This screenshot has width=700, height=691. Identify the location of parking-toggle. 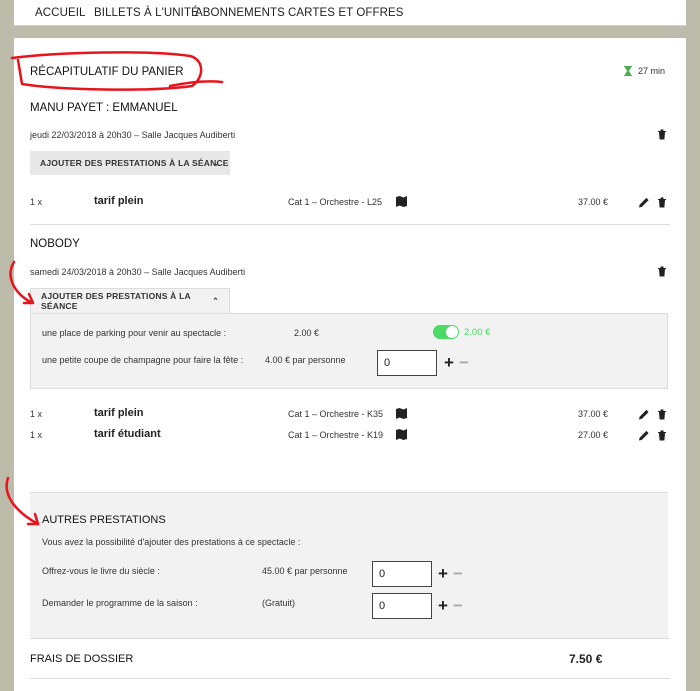
(446, 332).